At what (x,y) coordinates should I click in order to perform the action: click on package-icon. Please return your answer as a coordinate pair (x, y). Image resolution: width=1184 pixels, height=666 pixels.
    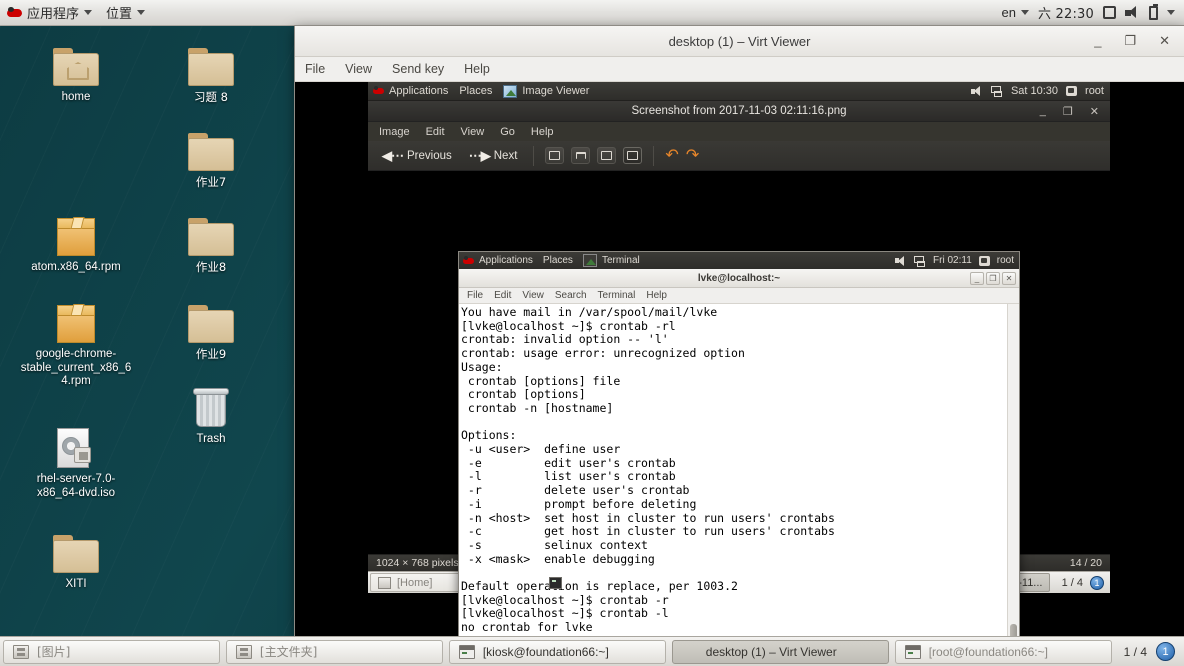
    Looking at the image, I should click on (76, 232).